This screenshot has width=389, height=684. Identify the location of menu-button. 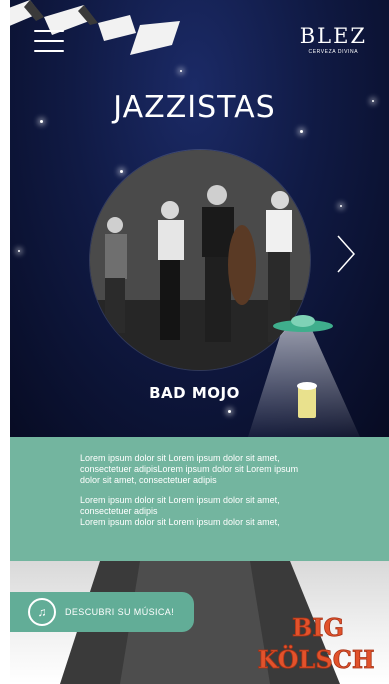
(49, 41).